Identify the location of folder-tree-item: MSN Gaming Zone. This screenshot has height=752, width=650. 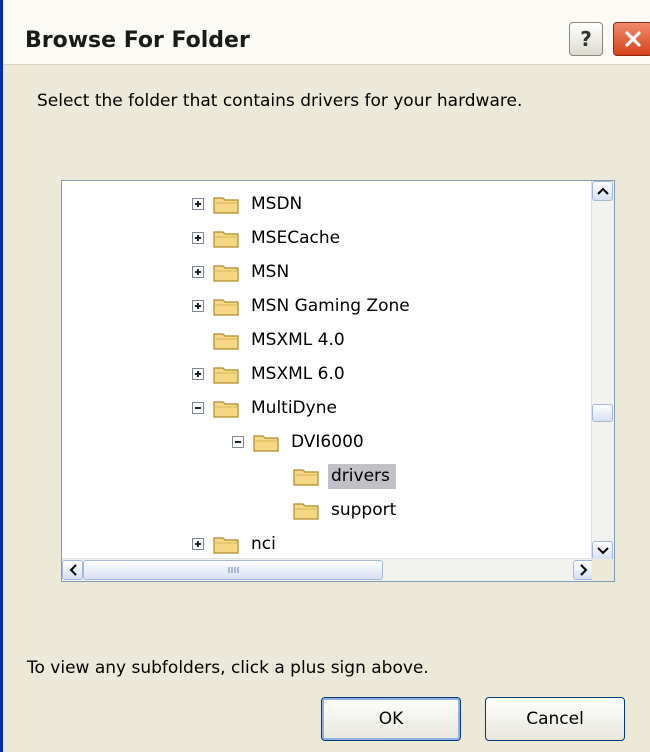
(304, 306).